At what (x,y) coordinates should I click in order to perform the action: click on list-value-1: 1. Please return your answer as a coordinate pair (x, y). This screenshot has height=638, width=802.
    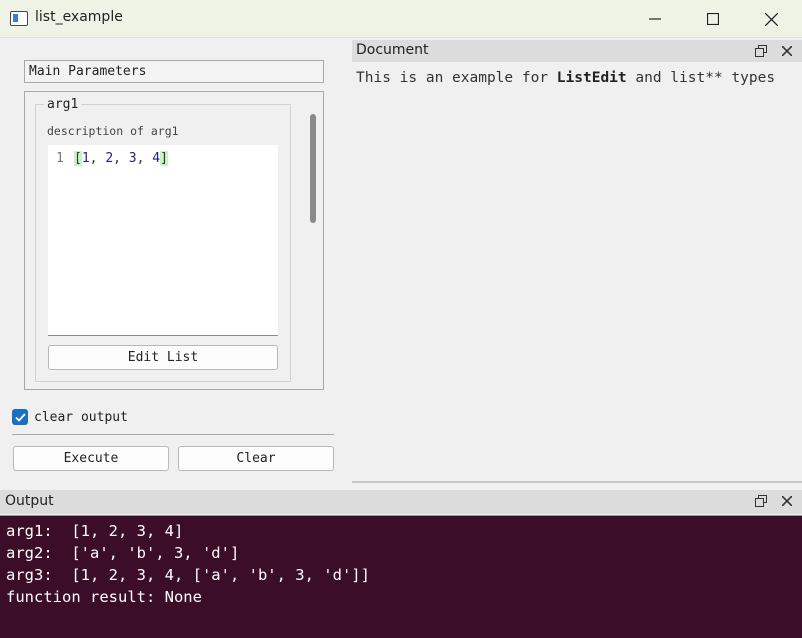
    Looking at the image, I should click on (85, 158).